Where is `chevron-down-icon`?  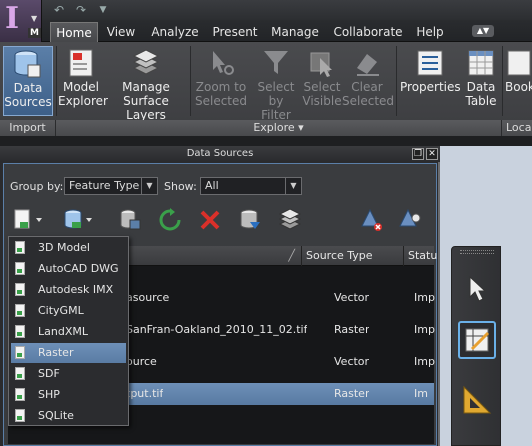 chevron-down-icon is located at coordinates (39, 220).